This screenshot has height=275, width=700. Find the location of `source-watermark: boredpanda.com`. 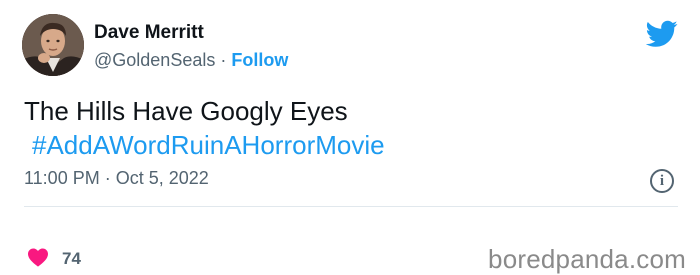

source-watermark: boredpanda.com is located at coordinates (587, 259).